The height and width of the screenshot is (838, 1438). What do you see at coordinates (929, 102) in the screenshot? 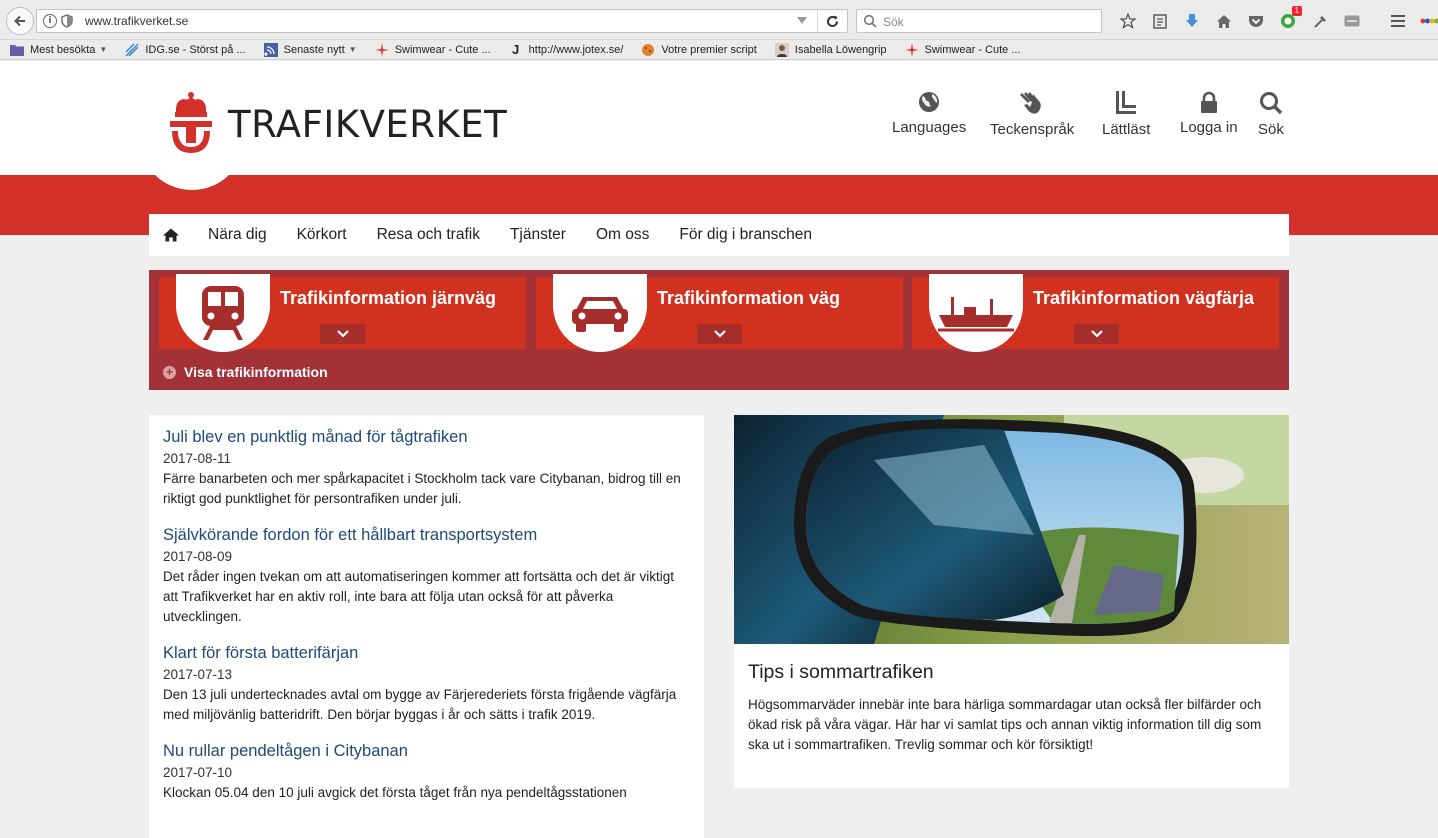
I see `globe-icon` at bounding box center [929, 102].